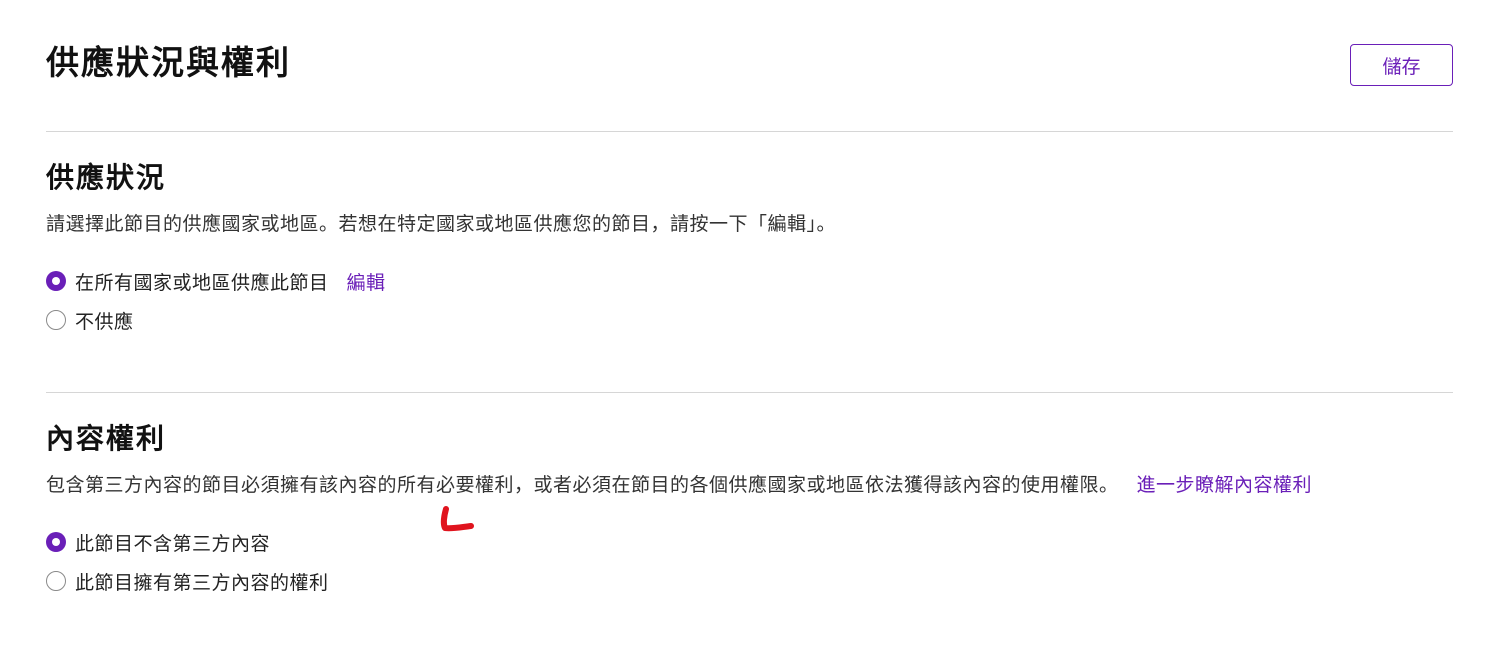 The image size is (1497, 652). What do you see at coordinates (202, 282) in the screenshot?
I see `radio-label: 在所有國家或地區供應此節目` at bounding box center [202, 282].